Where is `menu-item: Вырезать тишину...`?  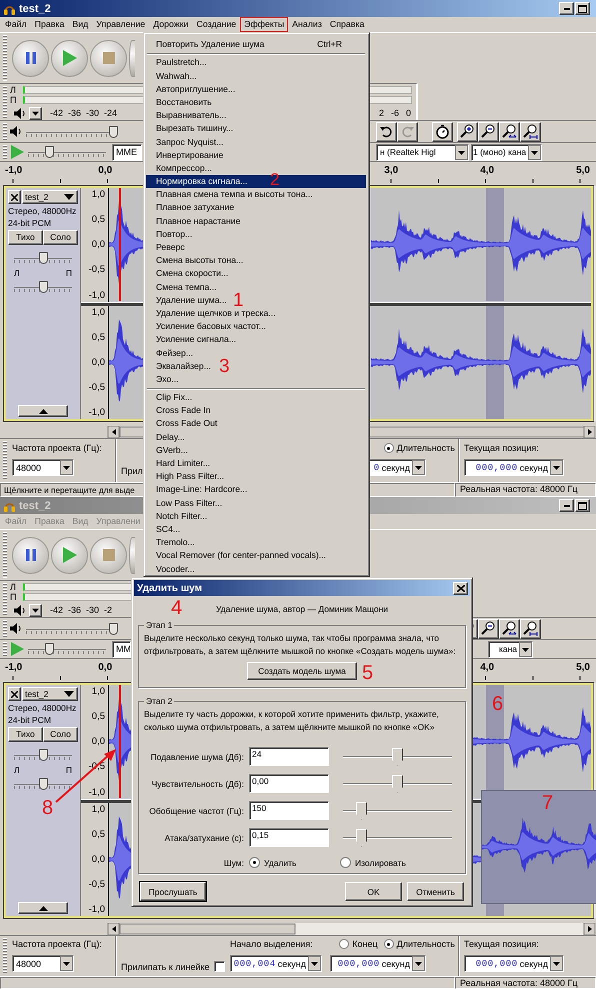
menu-item: Вырезать тишину... is located at coordinates (256, 129).